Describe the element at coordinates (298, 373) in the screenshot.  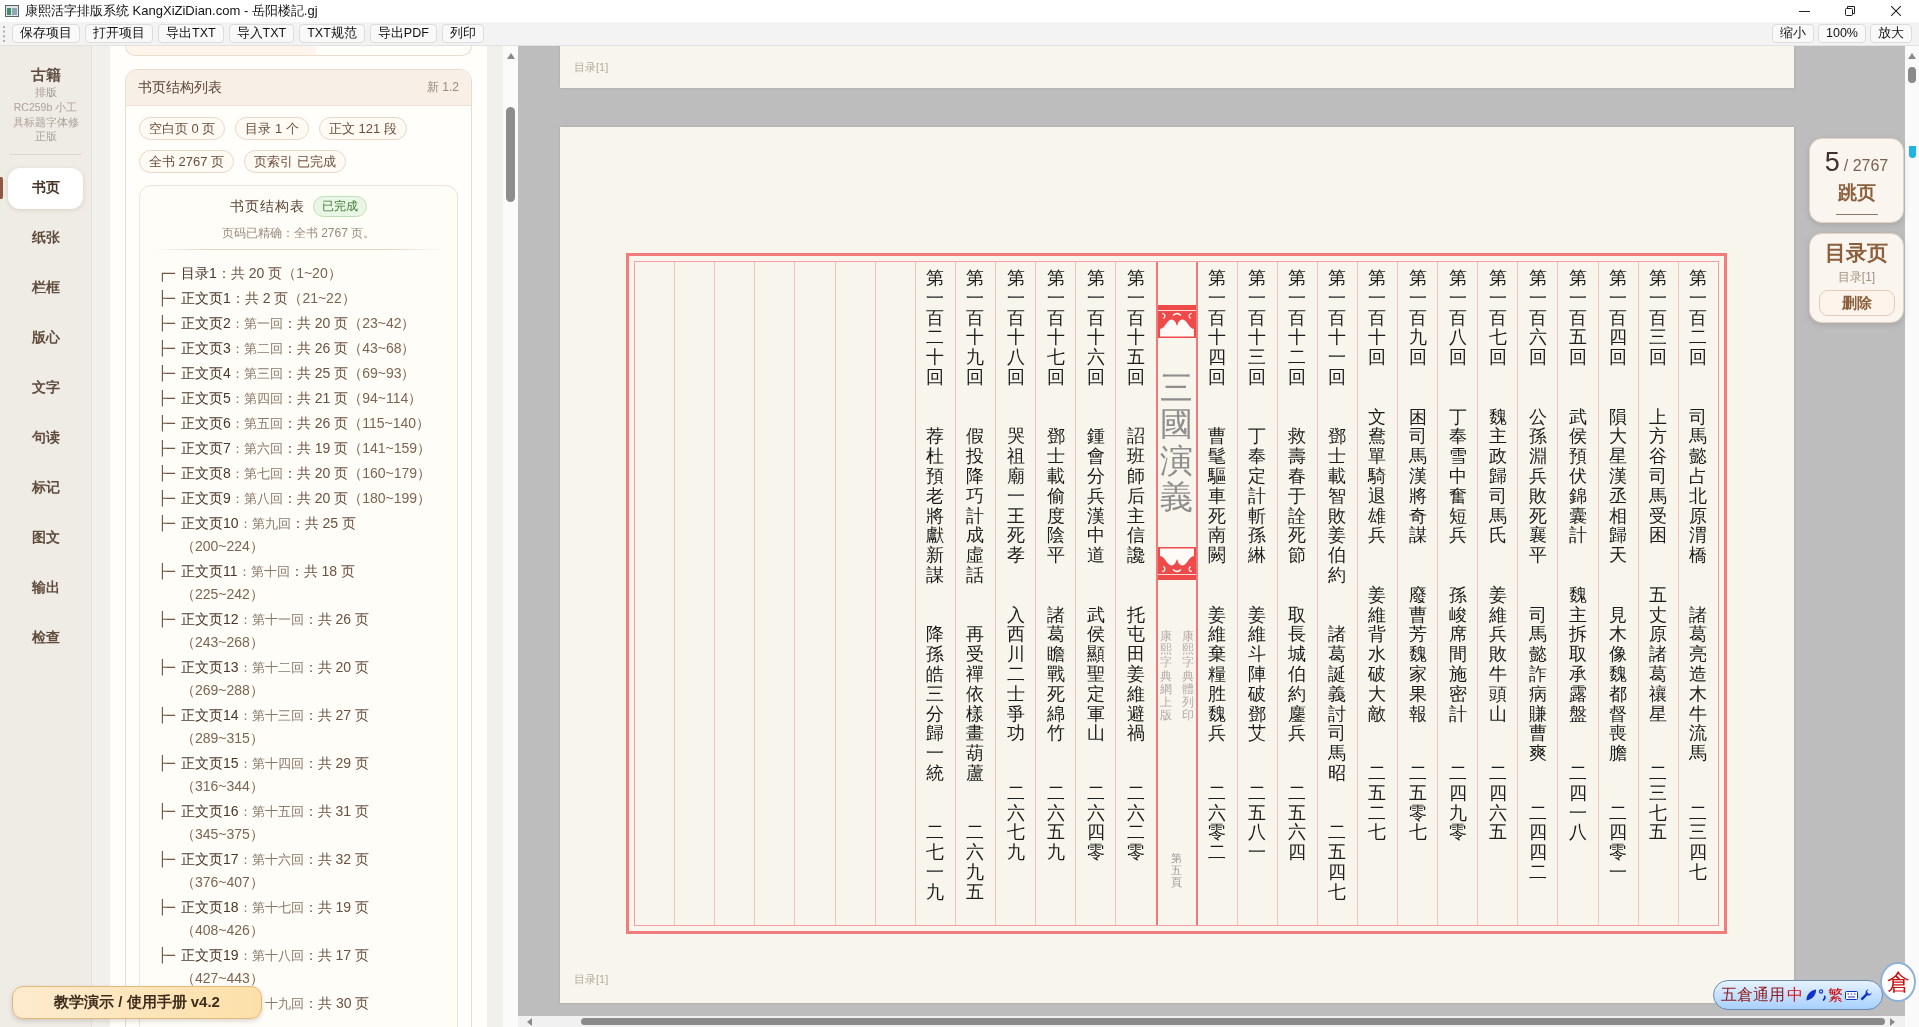
I see `tree-entry: 正文页4：第三回：共 25 页（69~93）` at that location.